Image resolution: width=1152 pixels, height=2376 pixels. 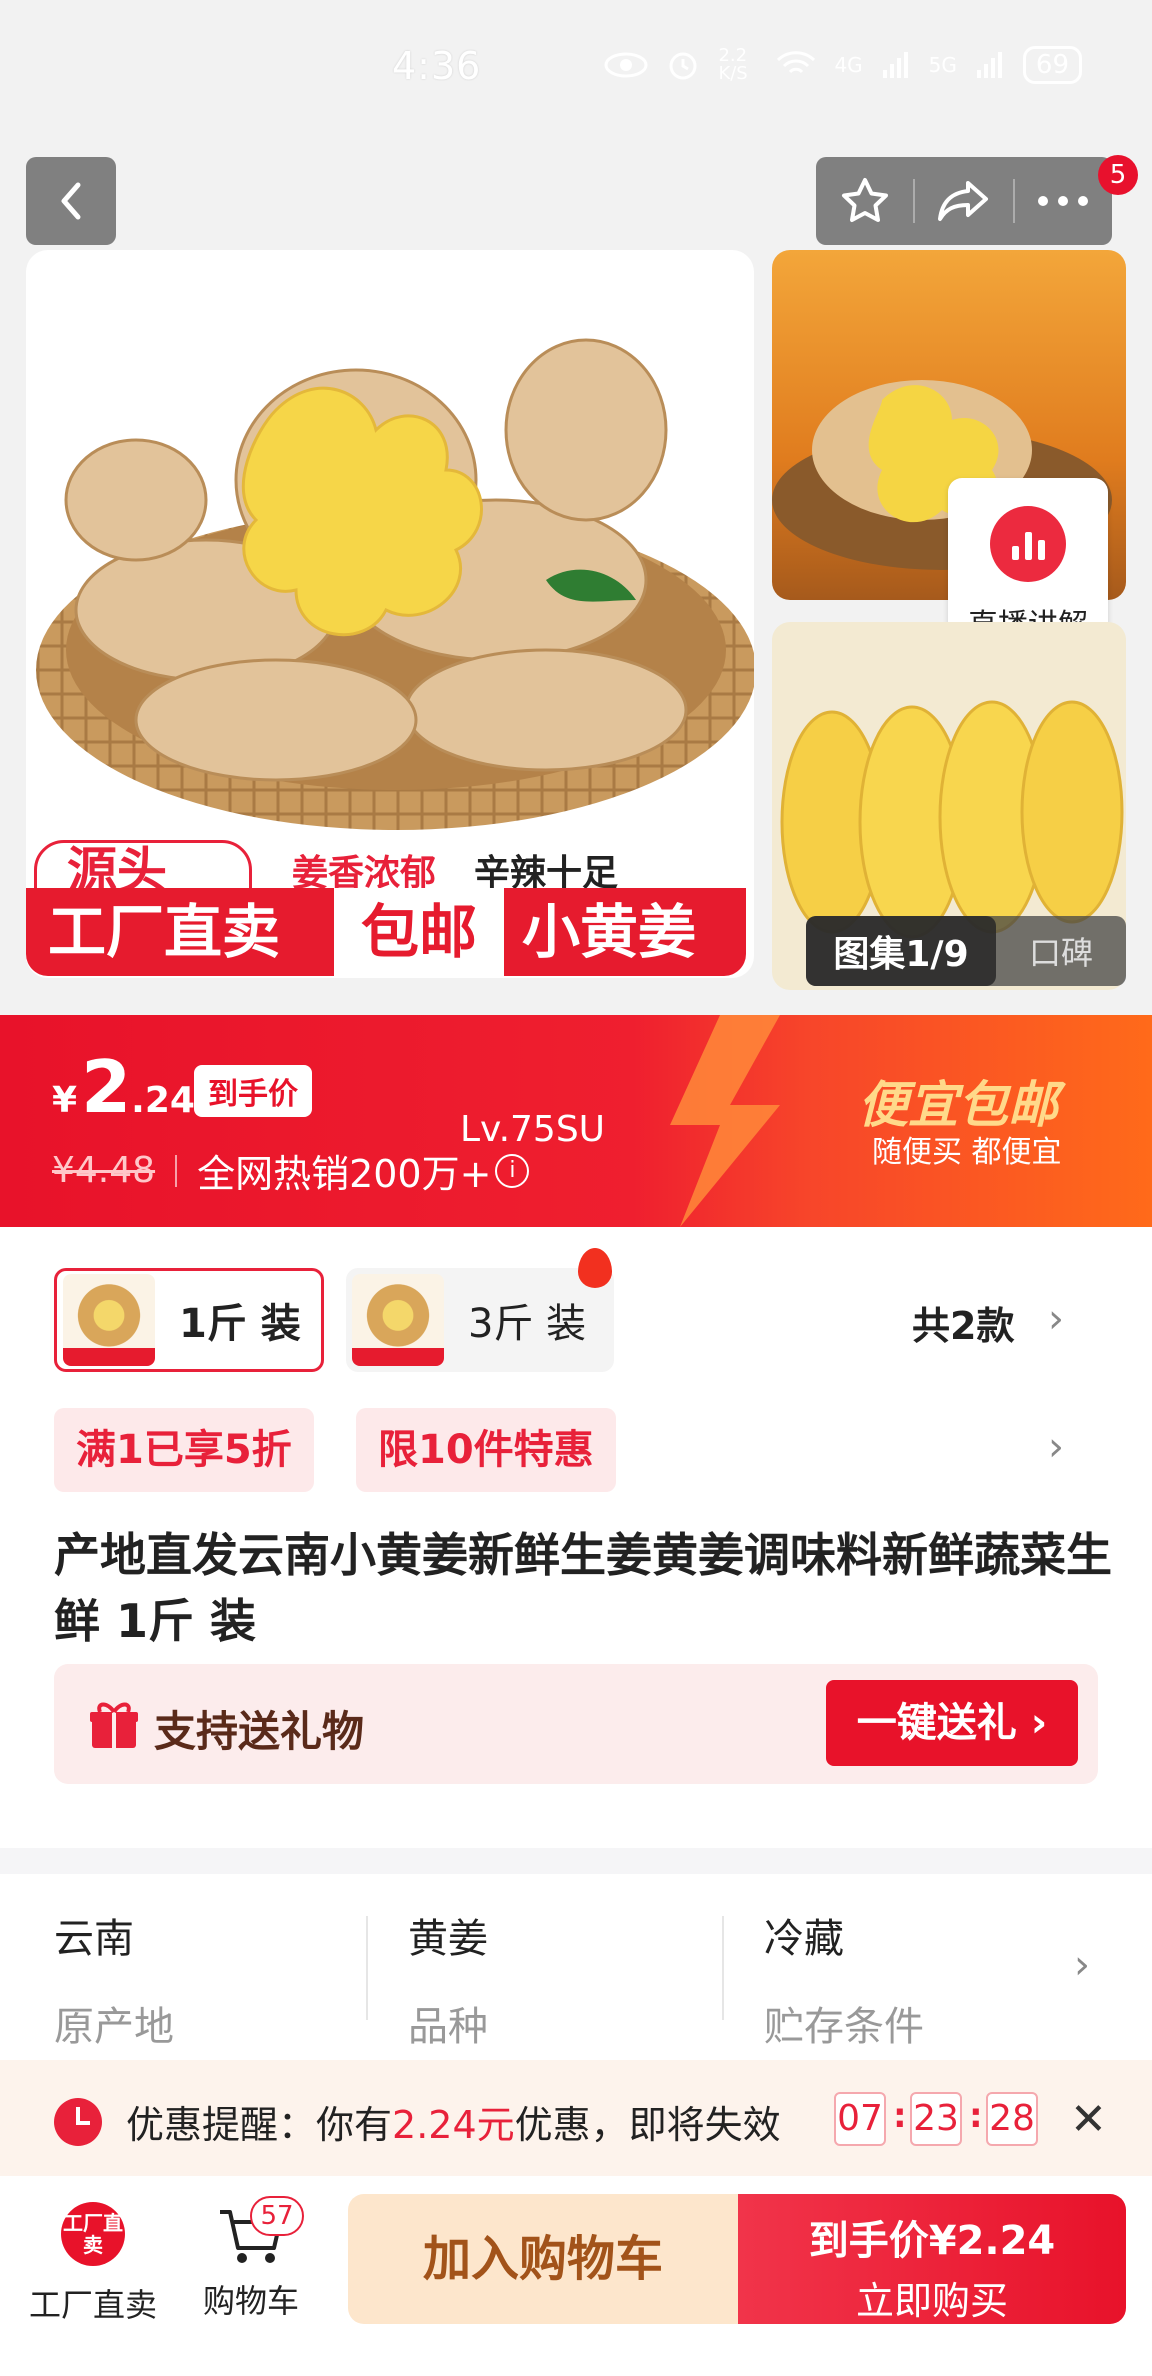 I want to click on bottom-action-bar: 工厂直卖 工厂直卖 57 购物车 加入购物车 到手价¥2.24 立即购买, so click(x=576, y=2276).